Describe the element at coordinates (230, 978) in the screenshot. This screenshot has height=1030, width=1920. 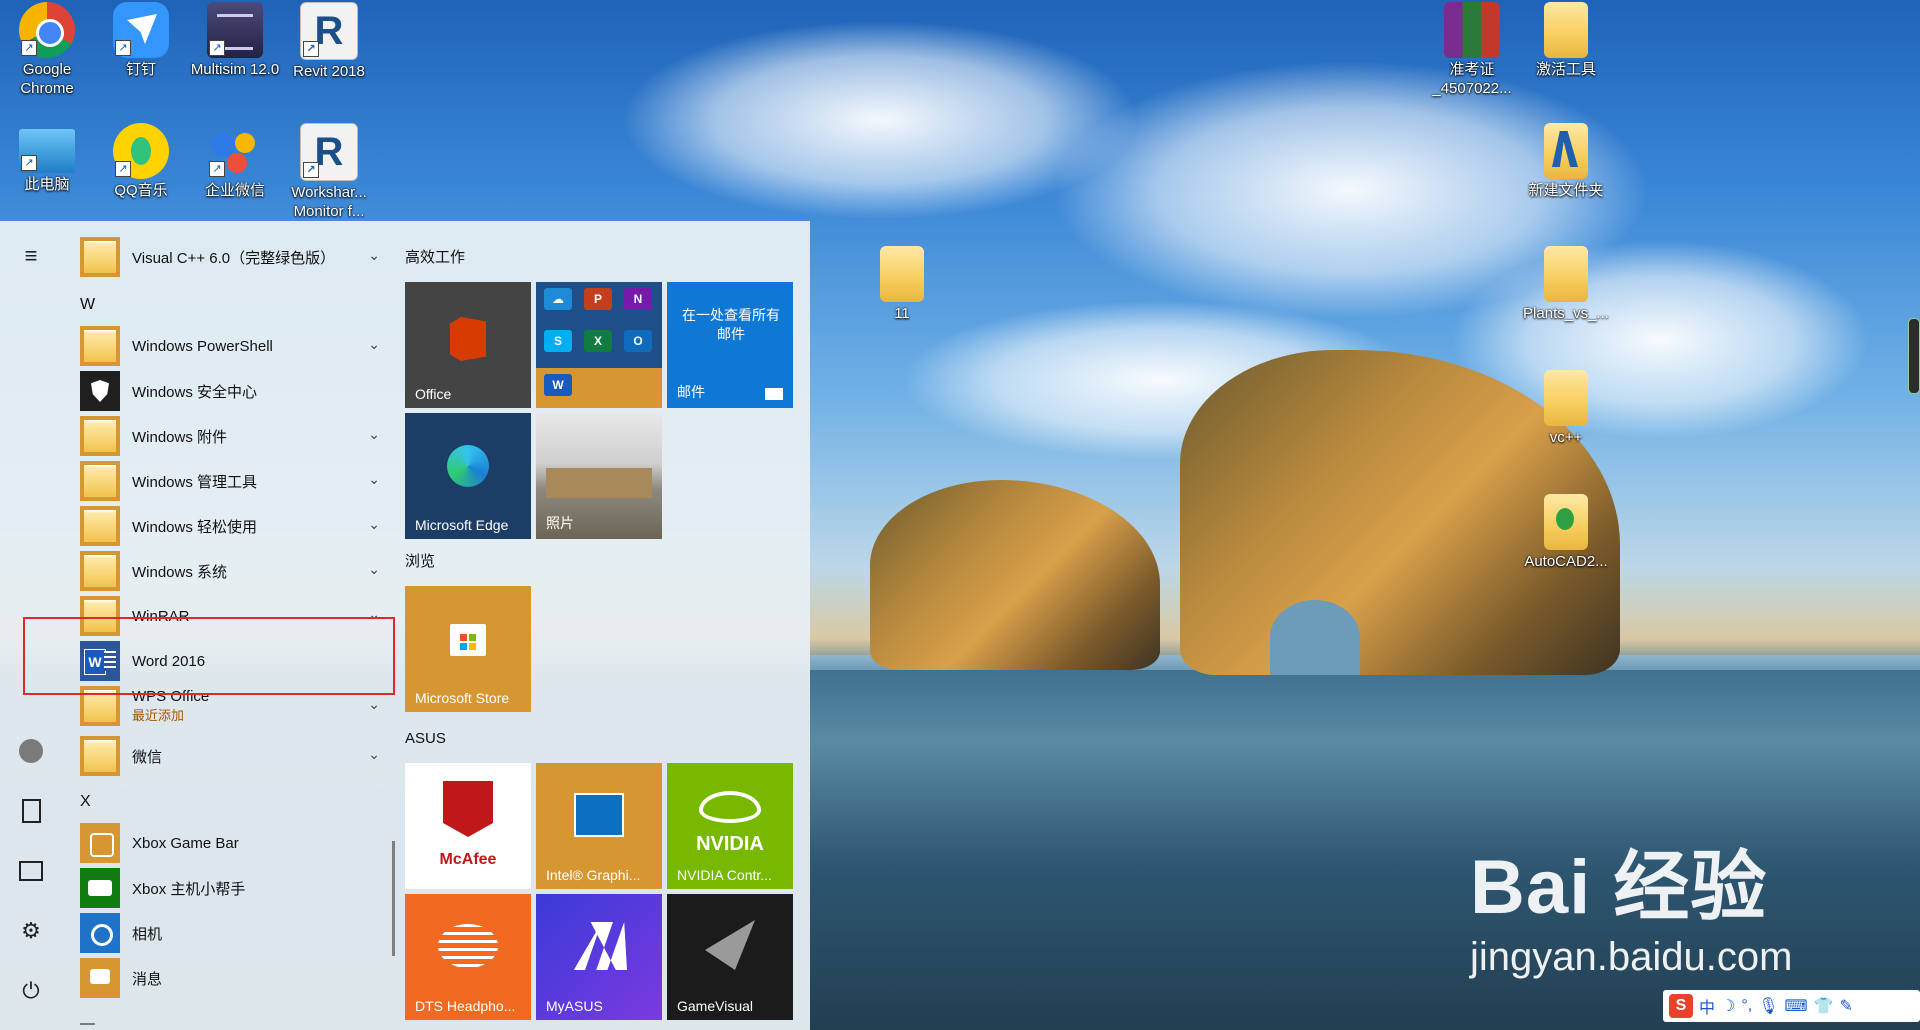
I see `app-item-messaging: 消息` at that location.